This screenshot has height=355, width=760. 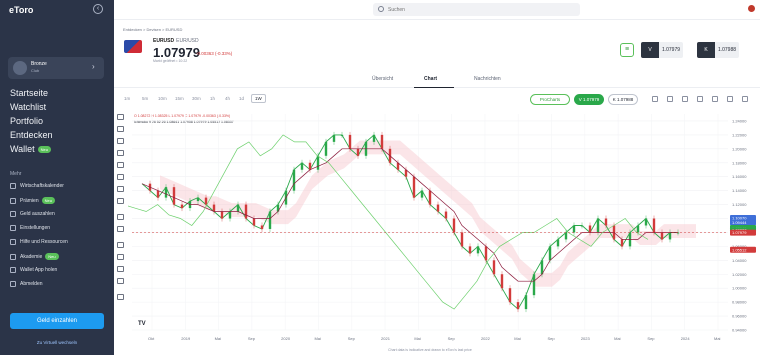 I want to click on y-tick-label: 1.18000, so click(x=739, y=162).